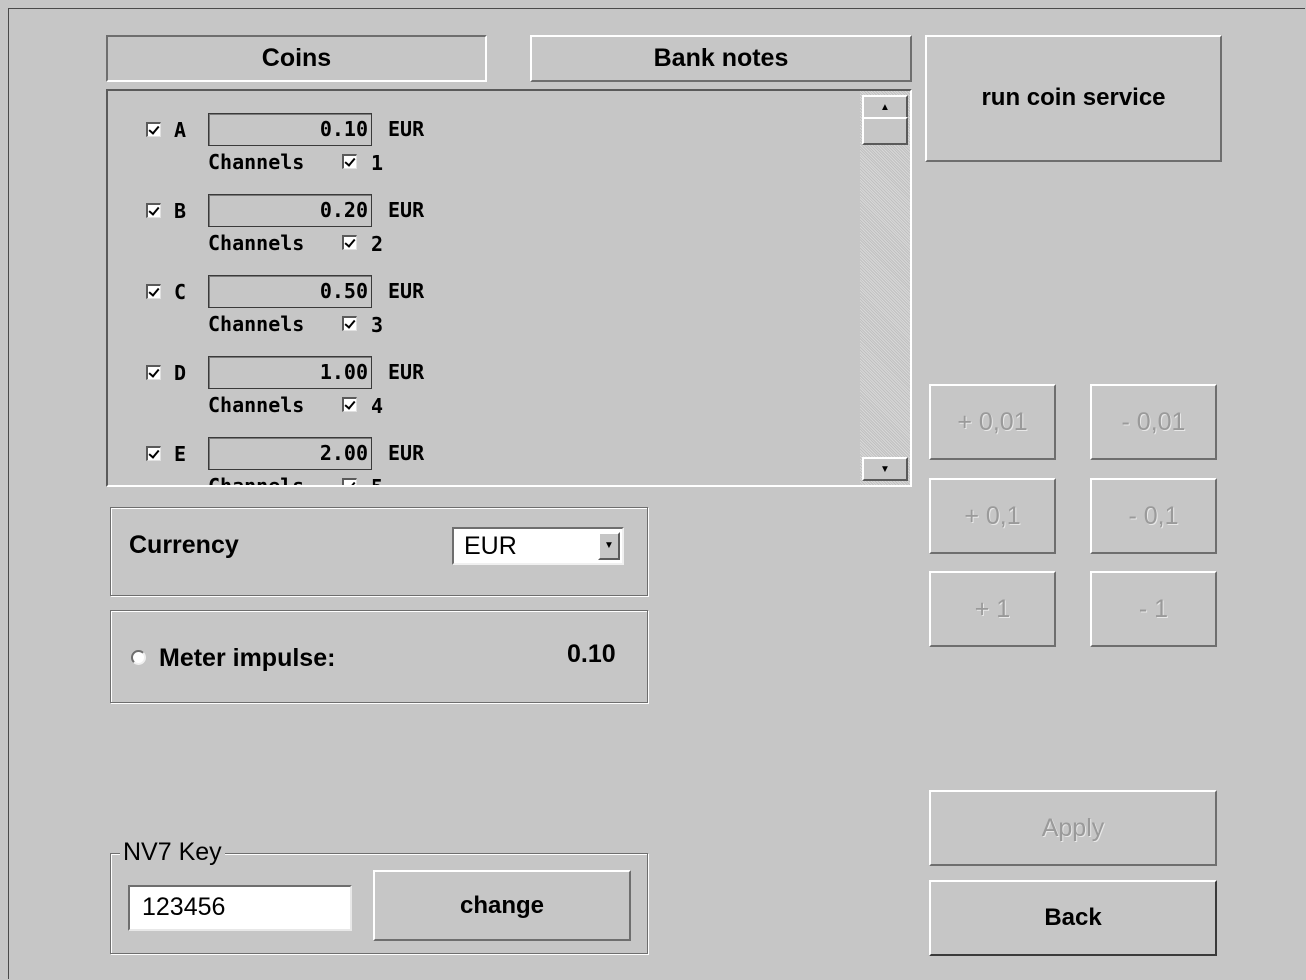 The width and height of the screenshot is (1306, 980). I want to click on plus-1-button: + 1, so click(992, 609).